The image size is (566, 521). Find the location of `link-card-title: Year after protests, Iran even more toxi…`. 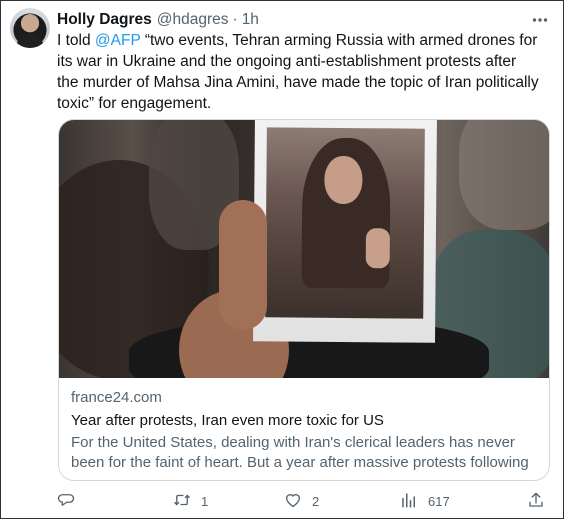

link-card-title: Year after protests, Iran even more toxi… is located at coordinates (227, 420).